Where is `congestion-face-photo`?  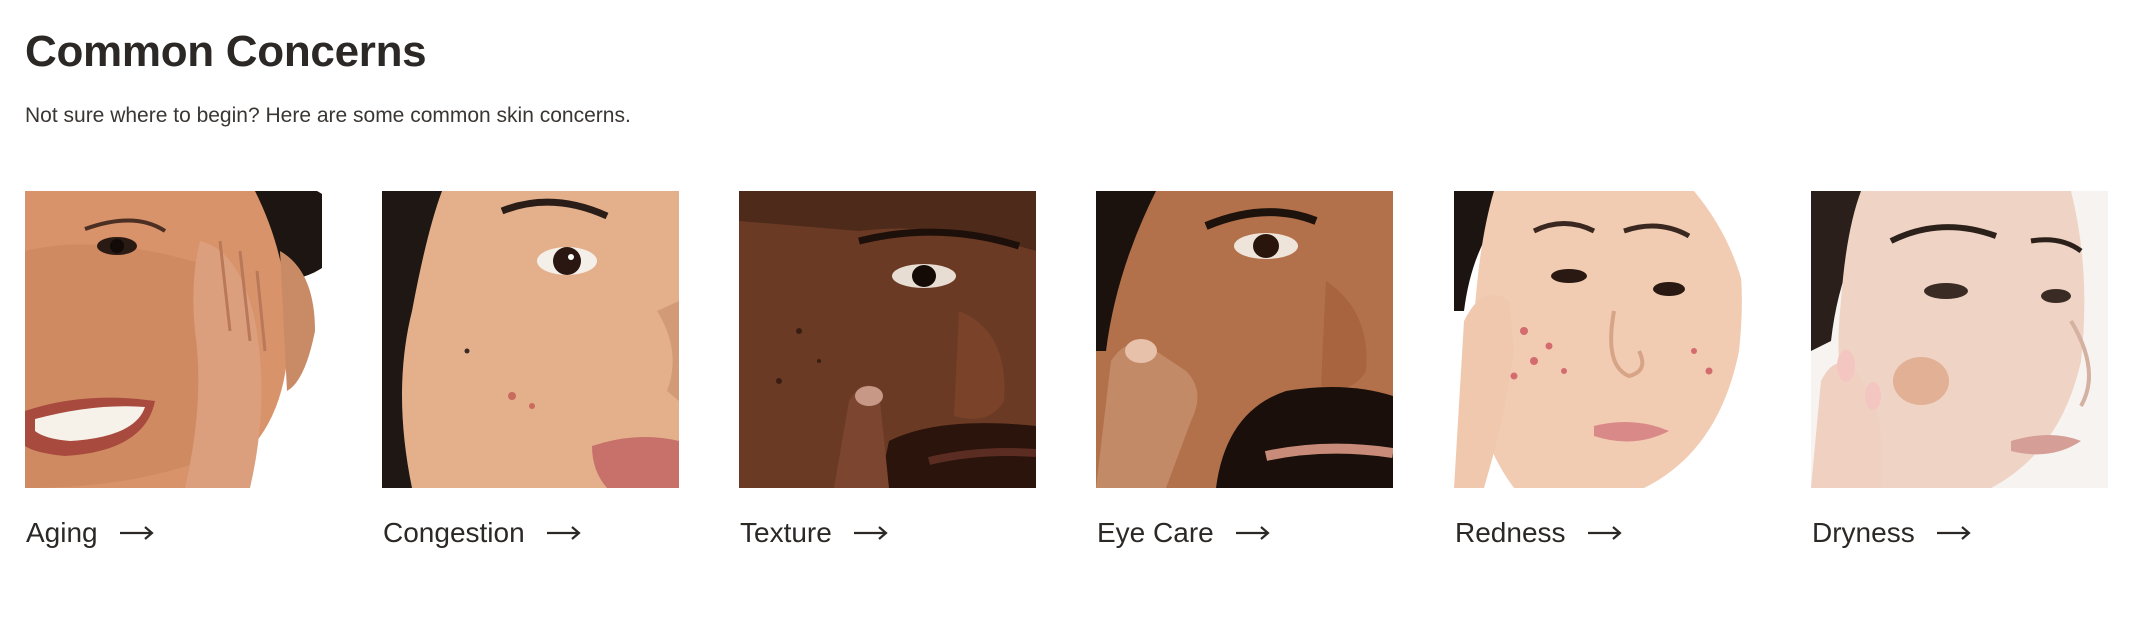
congestion-face-photo is located at coordinates (530, 339).